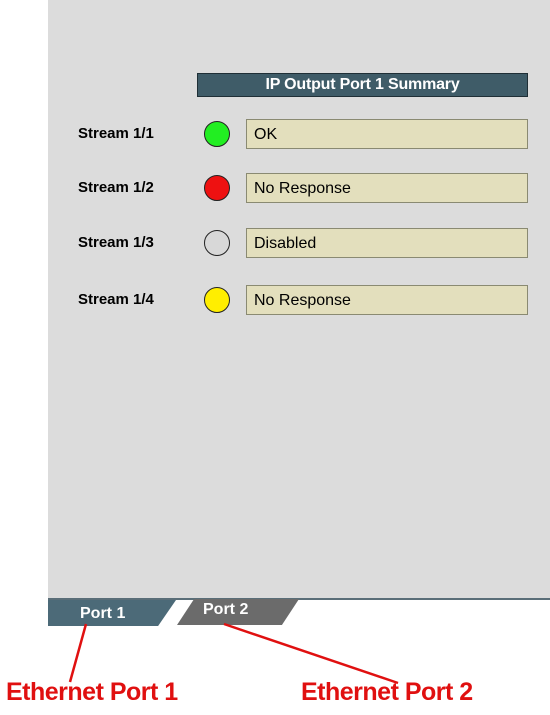  What do you see at coordinates (92, 692) in the screenshot?
I see `callout-ethernet-port-1: Ethernet Port 1` at bounding box center [92, 692].